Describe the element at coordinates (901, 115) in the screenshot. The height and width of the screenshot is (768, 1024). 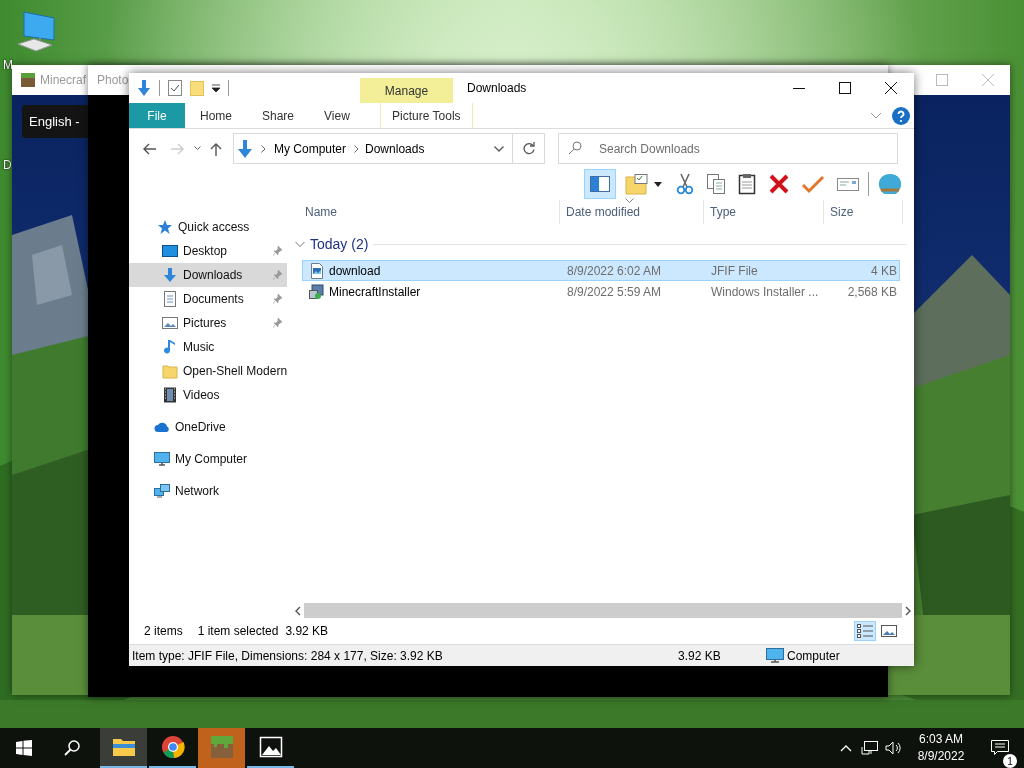
I see `help-icon` at that location.